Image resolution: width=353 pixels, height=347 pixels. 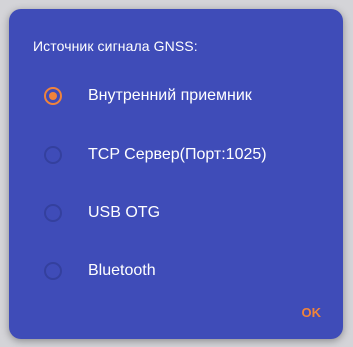 I want to click on option-tcp-server: TCP Сервер(Порт:1025), so click(x=180, y=155).